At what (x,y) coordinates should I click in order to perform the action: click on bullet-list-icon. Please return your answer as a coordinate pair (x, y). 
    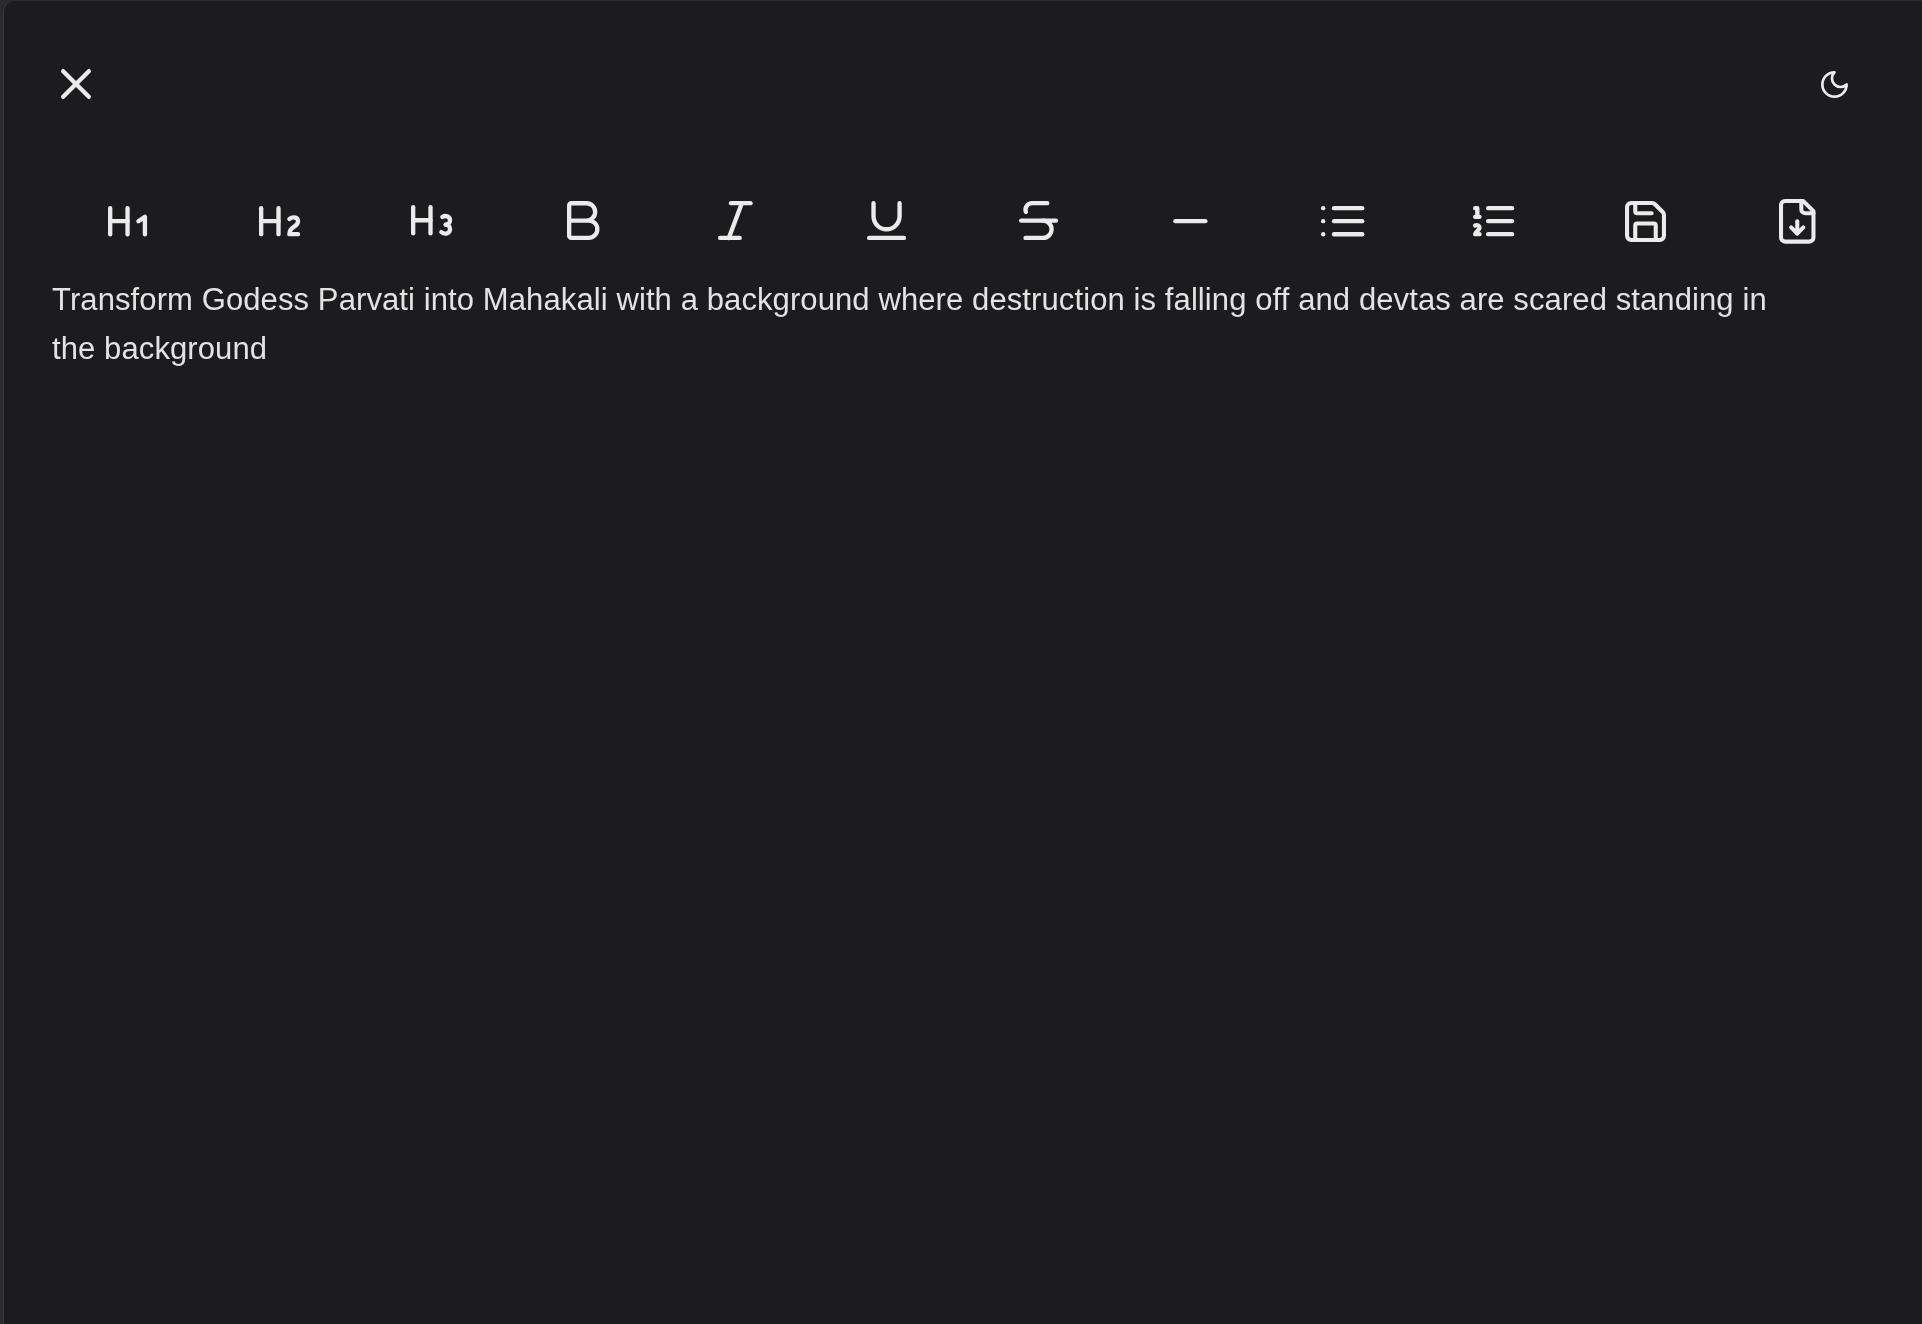
    Looking at the image, I should click on (1342, 221).